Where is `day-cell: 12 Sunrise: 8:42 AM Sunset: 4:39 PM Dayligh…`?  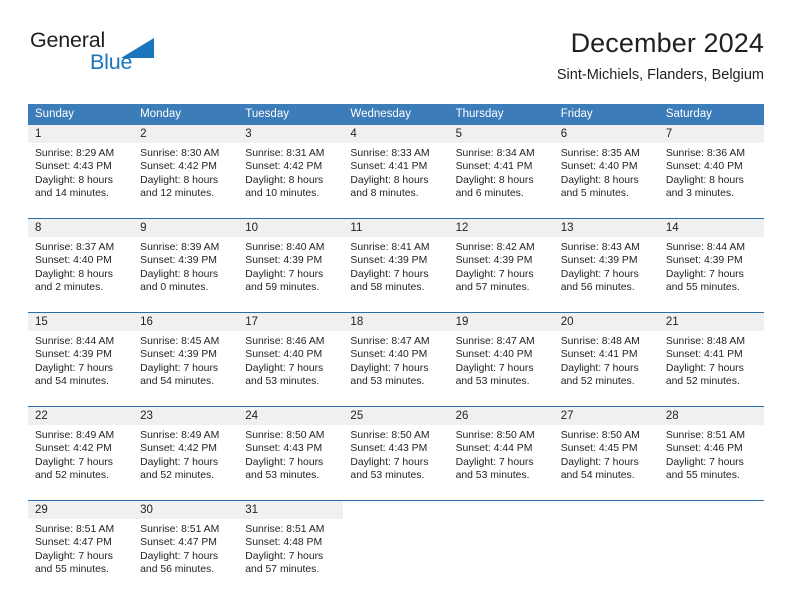 day-cell: 12 Sunrise: 8:42 AM Sunset: 4:39 PM Dayligh… is located at coordinates (501, 260).